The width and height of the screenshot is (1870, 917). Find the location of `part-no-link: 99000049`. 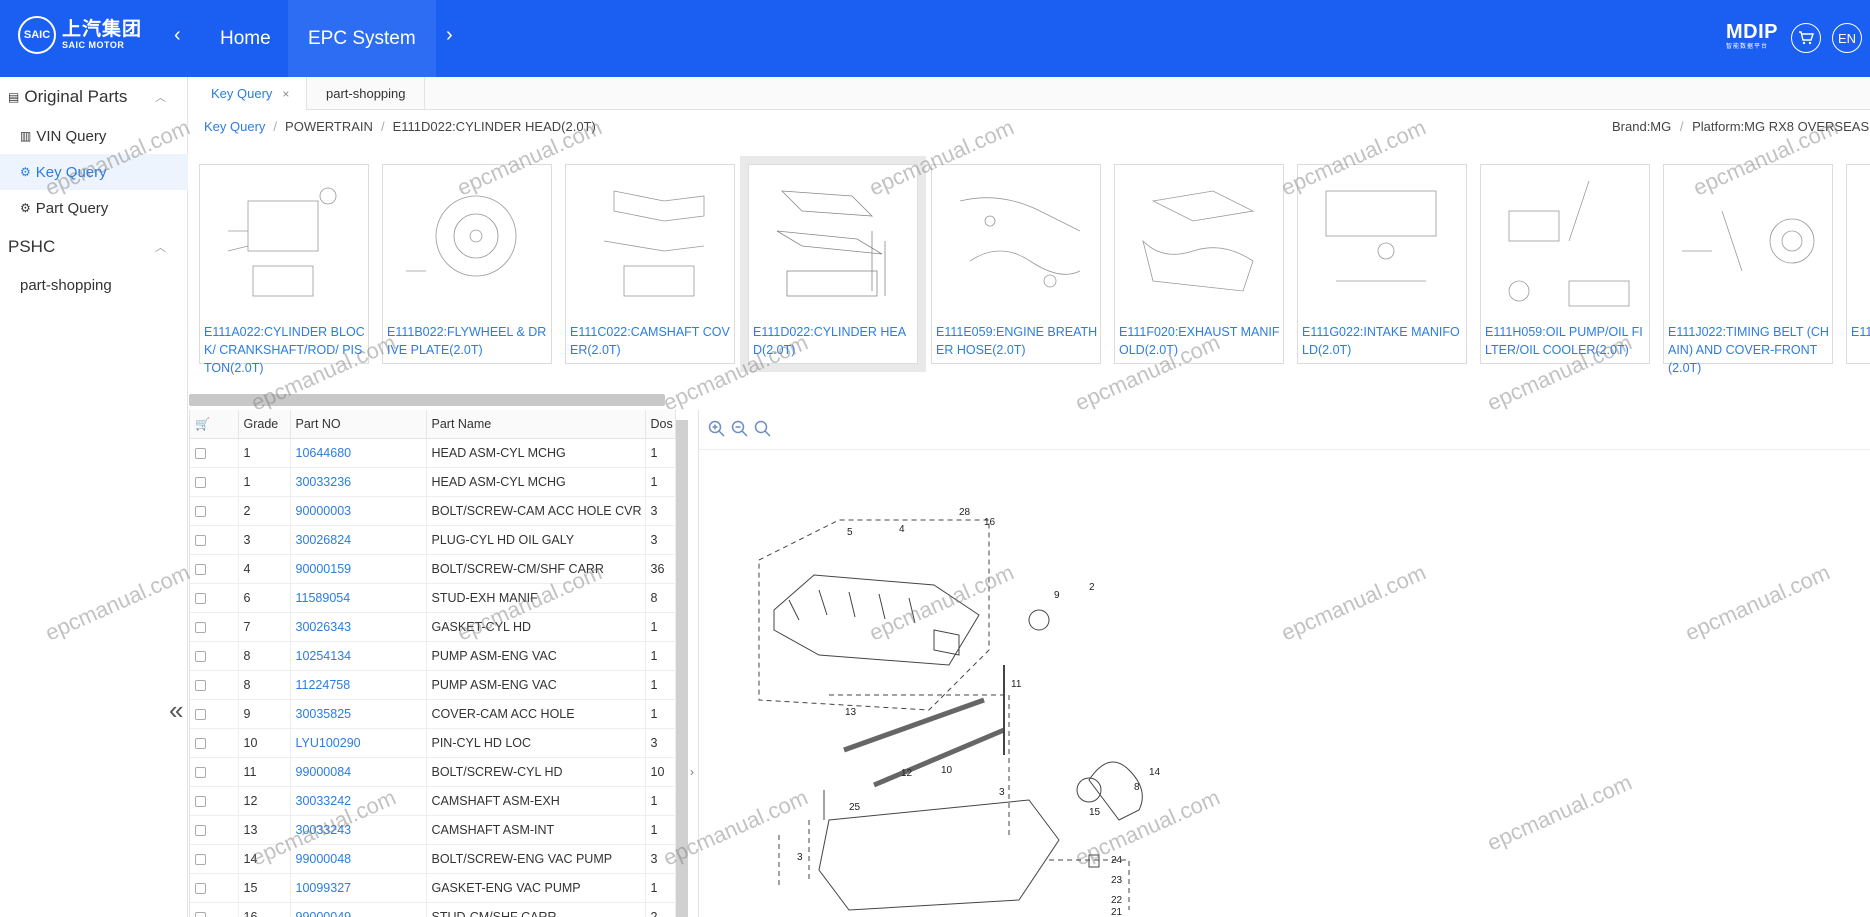

part-no-link: 99000049 is located at coordinates (358, 909).